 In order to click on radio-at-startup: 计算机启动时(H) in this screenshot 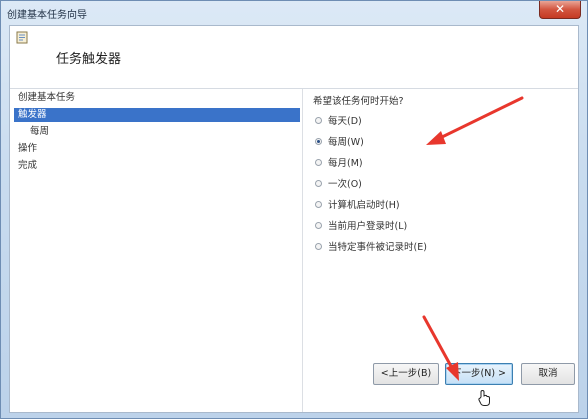, I will do `click(357, 204)`.